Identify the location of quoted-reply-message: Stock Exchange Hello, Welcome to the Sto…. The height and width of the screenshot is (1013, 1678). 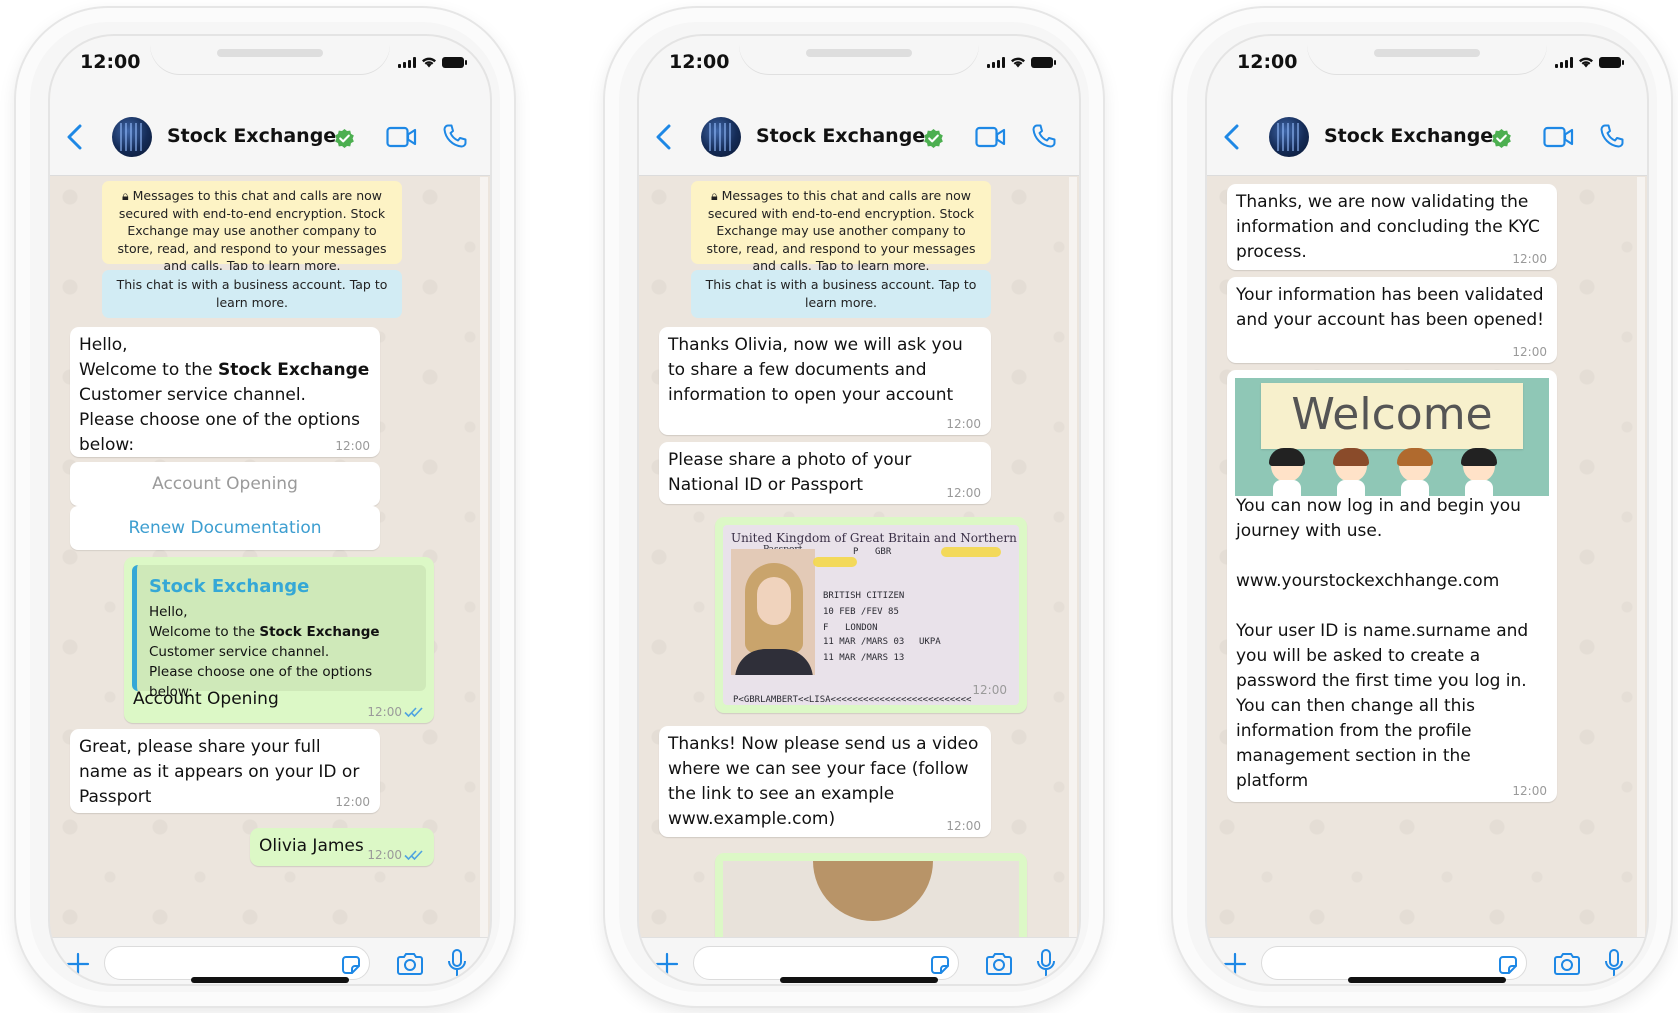
(279, 640).